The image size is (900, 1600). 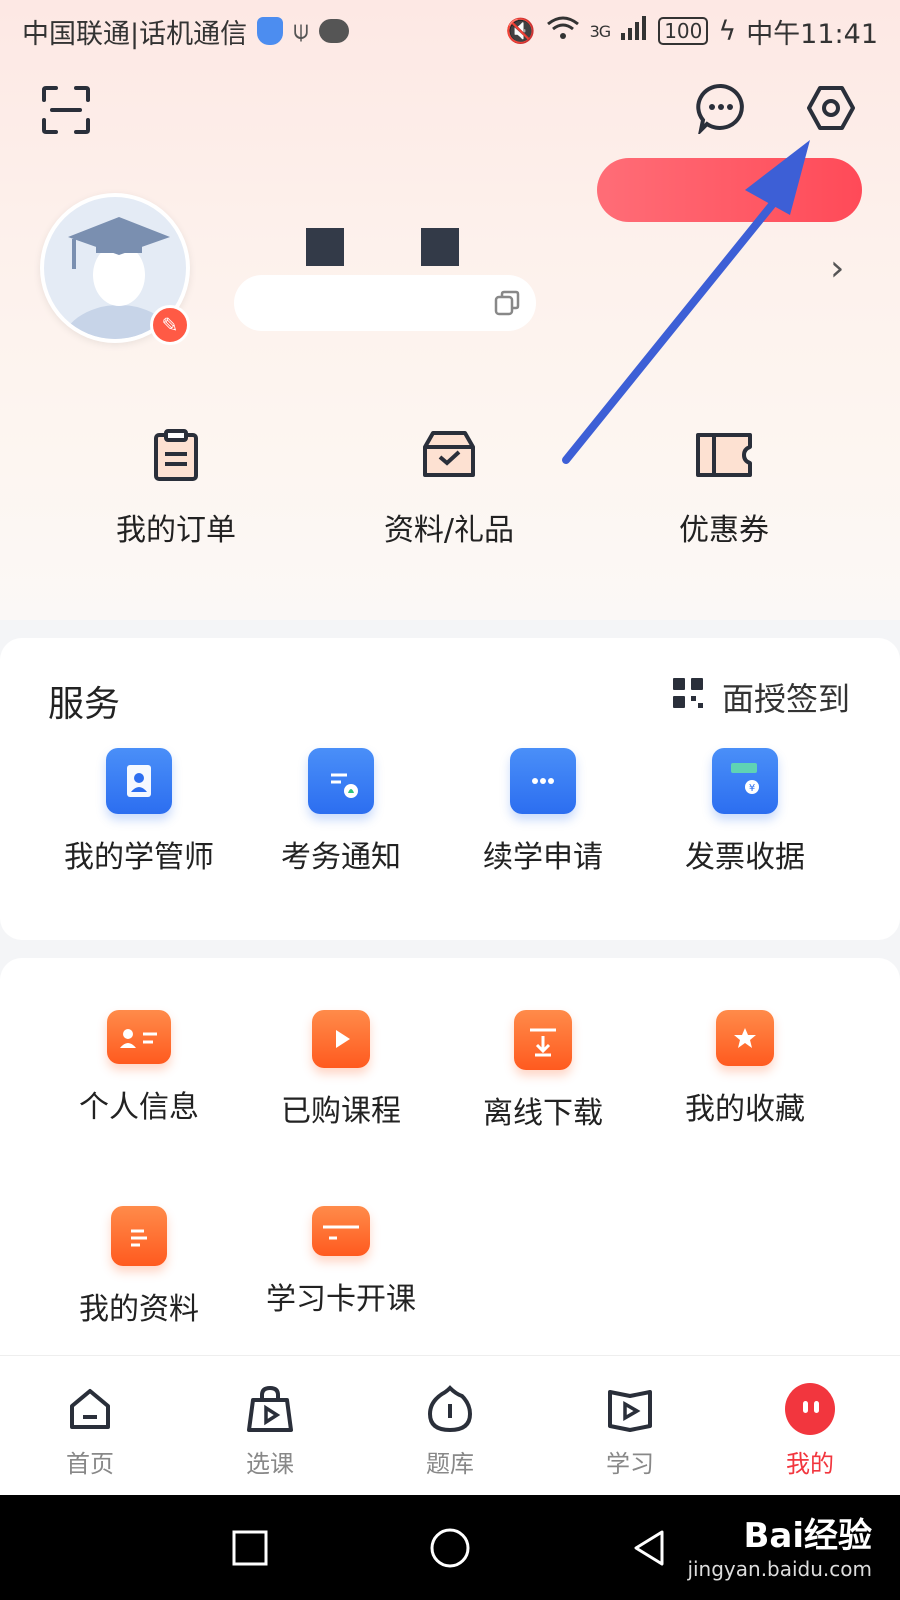 I want to click on feature-study-card: 学习卡开课, so click(x=341, y=1262).